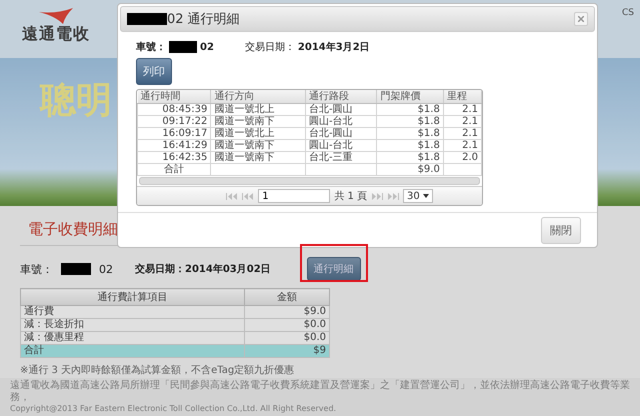 This screenshot has width=640, height=416. I want to click on logo-swoosh-icon, so click(56, 16).